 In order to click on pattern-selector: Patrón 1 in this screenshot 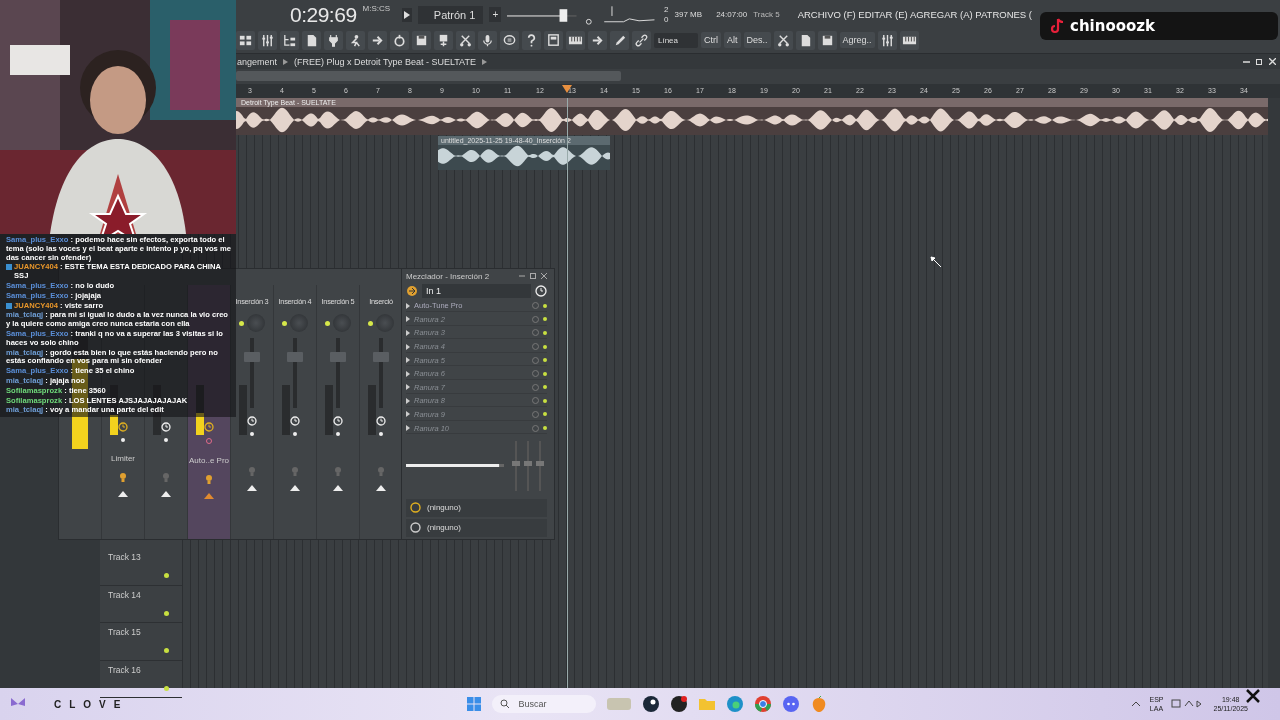, I will do `click(450, 14)`.